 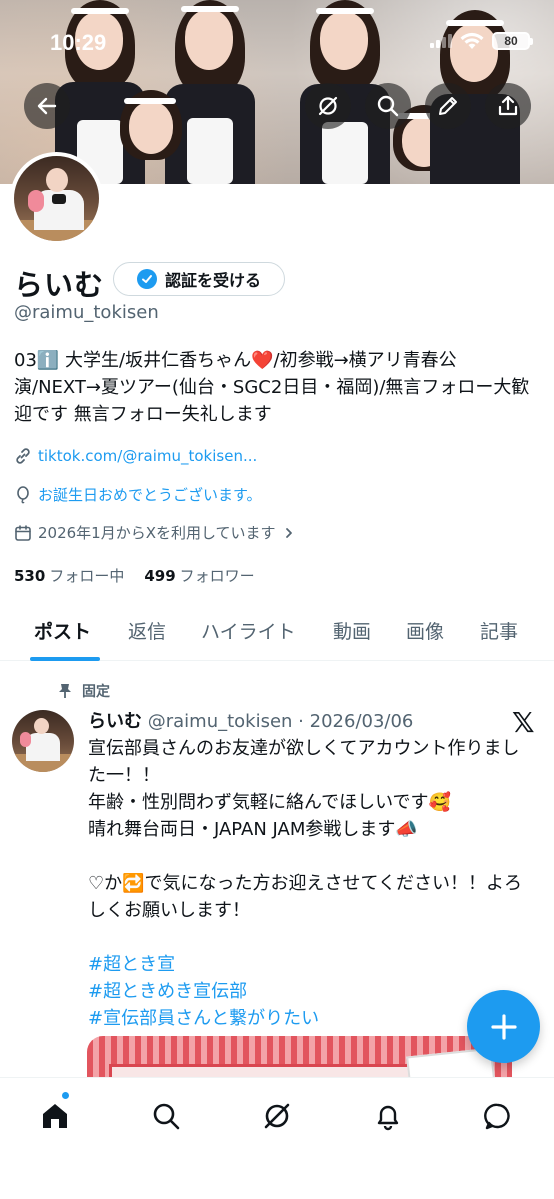 I want to click on tab-videos: 動画, so click(x=352, y=630).